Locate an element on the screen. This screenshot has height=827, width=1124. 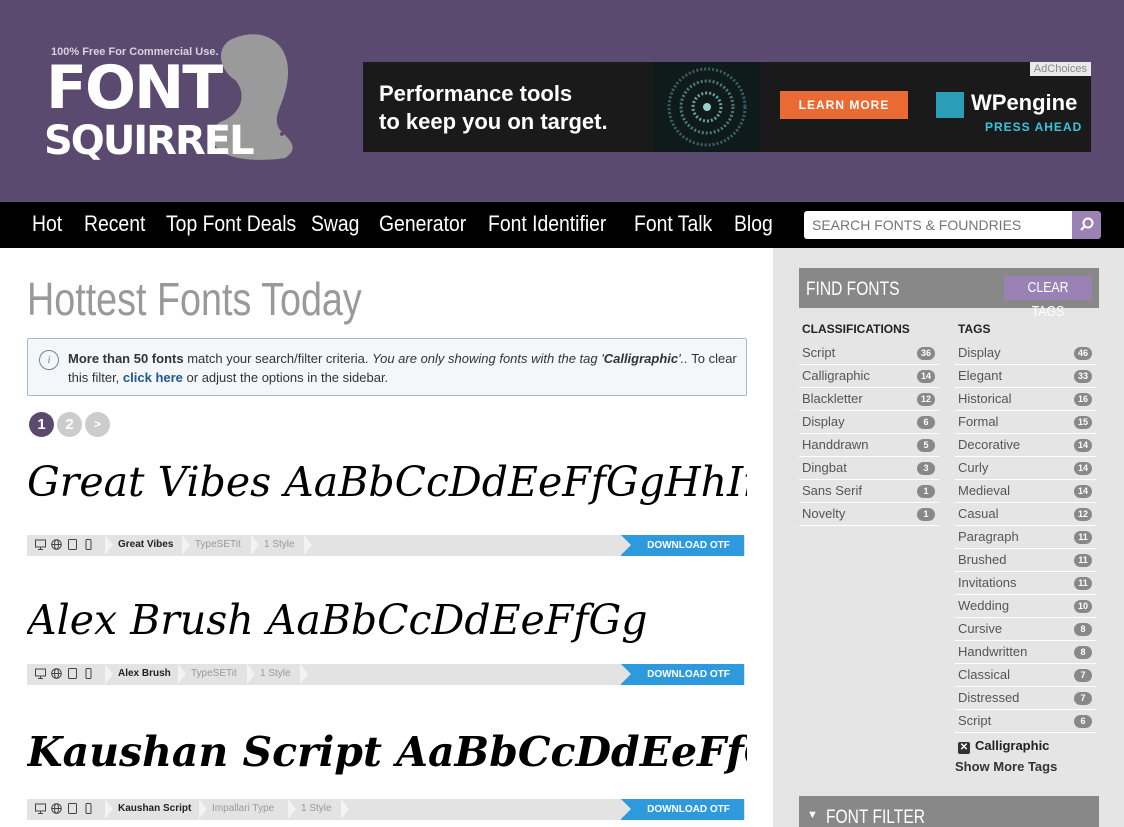
tag-item-decorative: Decorative 14 is located at coordinates (1025, 445).